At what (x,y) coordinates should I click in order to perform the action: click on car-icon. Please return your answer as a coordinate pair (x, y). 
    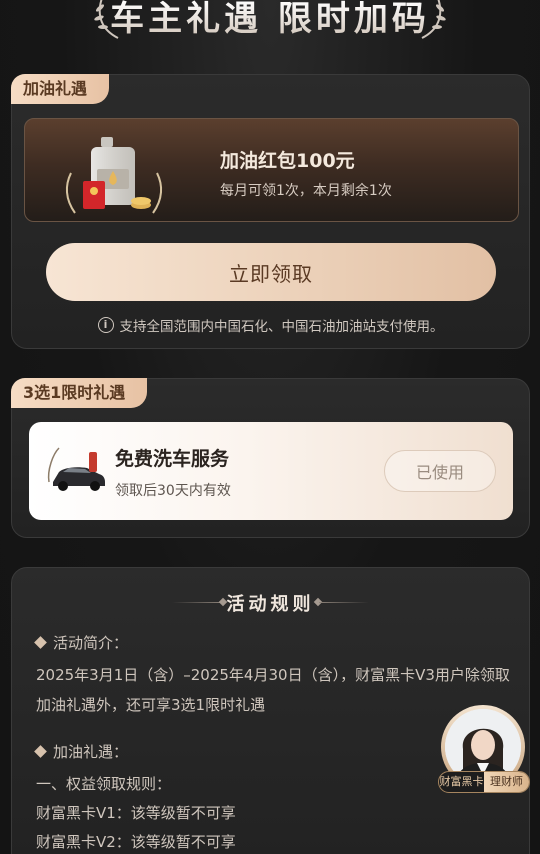
    Looking at the image, I should click on (76, 469).